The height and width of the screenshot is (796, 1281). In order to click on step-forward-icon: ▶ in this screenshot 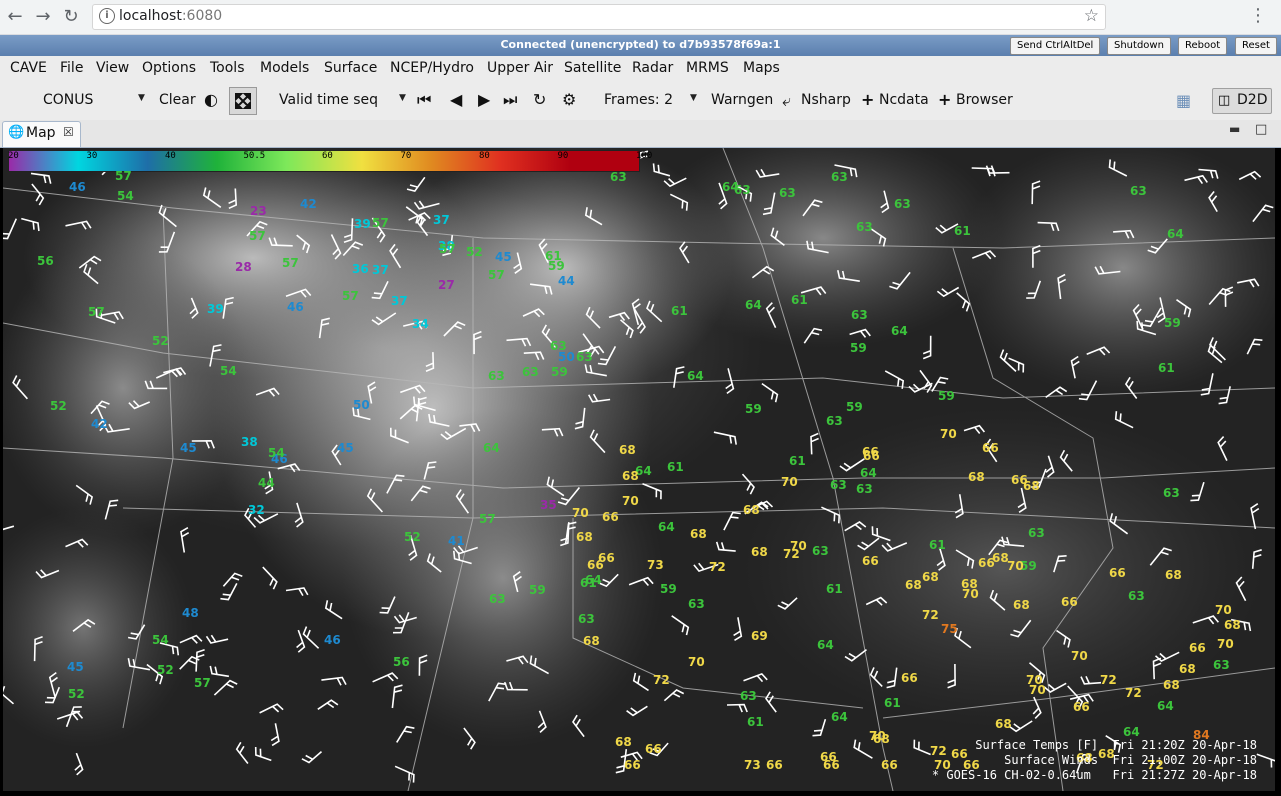, I will do `click(484, 99)`.